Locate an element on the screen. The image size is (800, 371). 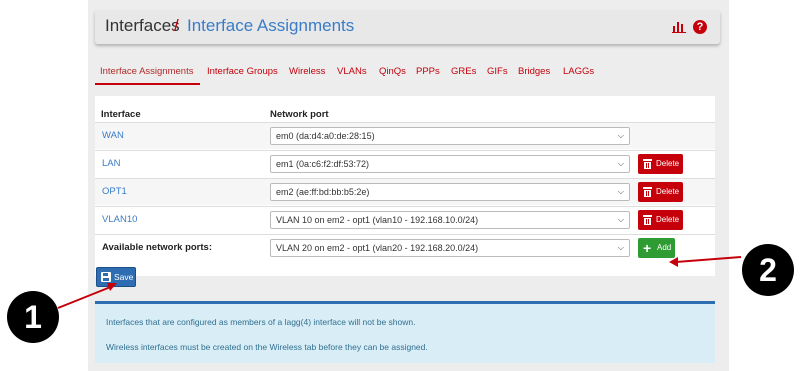
callout-badge-1: 1 is located at coordinates (33, 317).